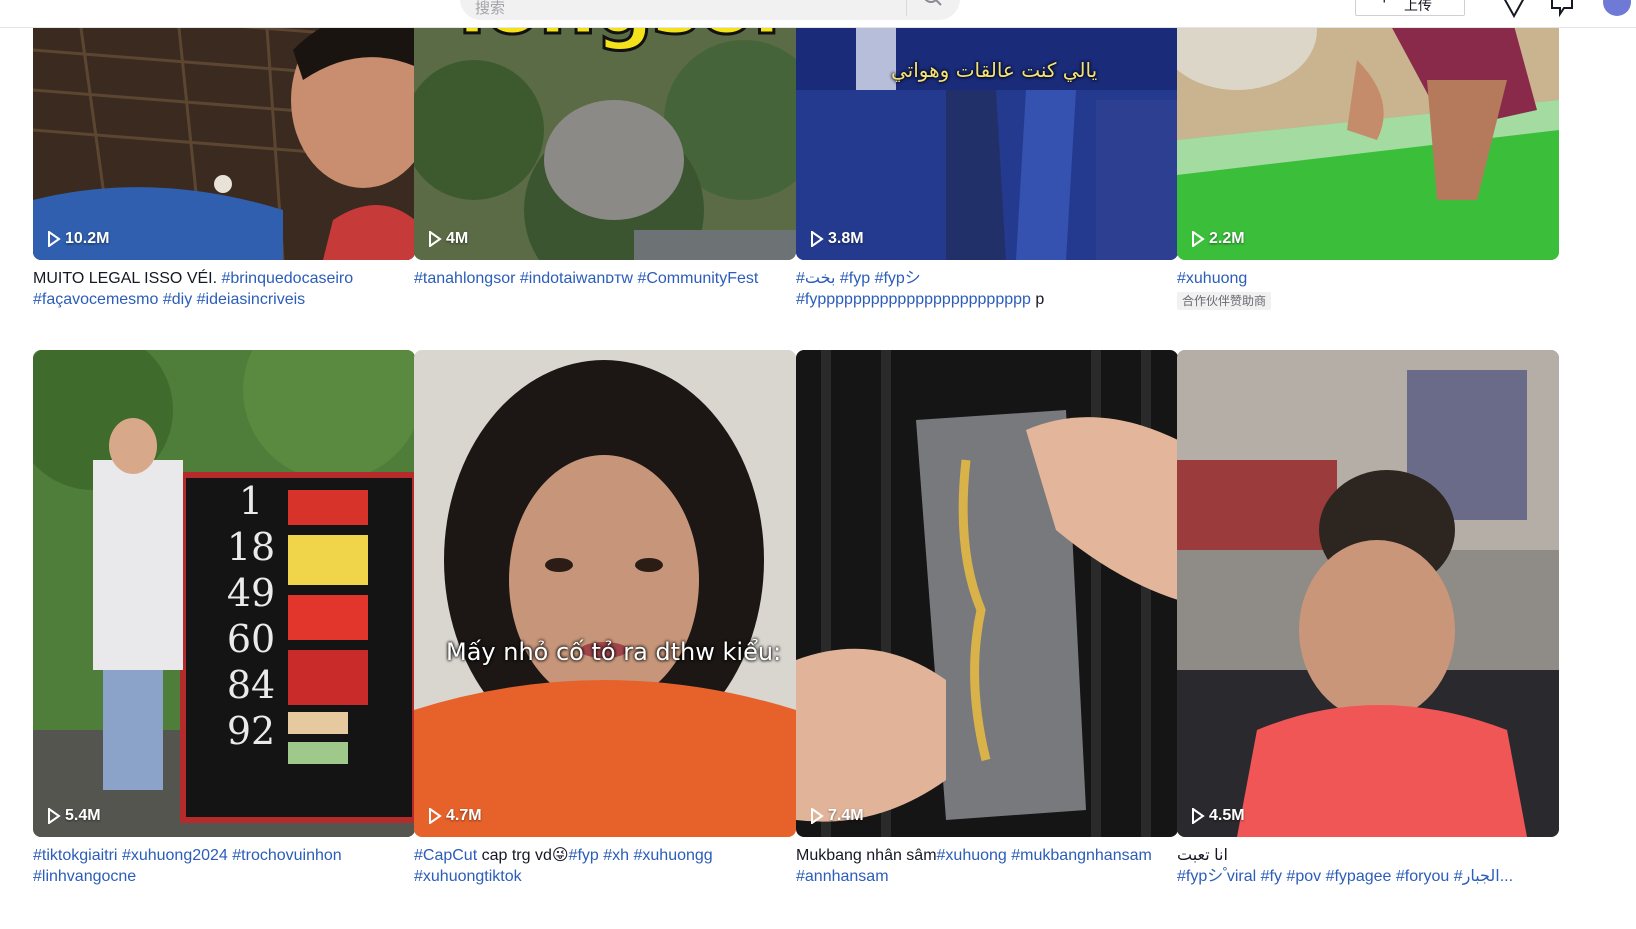 The width and height of the screenshot is (1636, 929). I want to click on hashtag-link: #xuhuongg, so click(673, 855).